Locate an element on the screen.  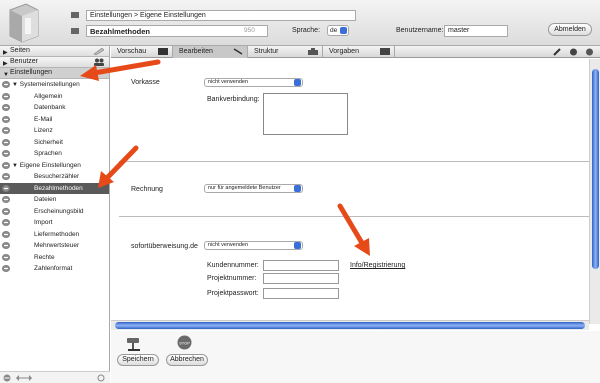
sidebar-section-seiten: ▶ Seiten is located at coordinates (54, 51).